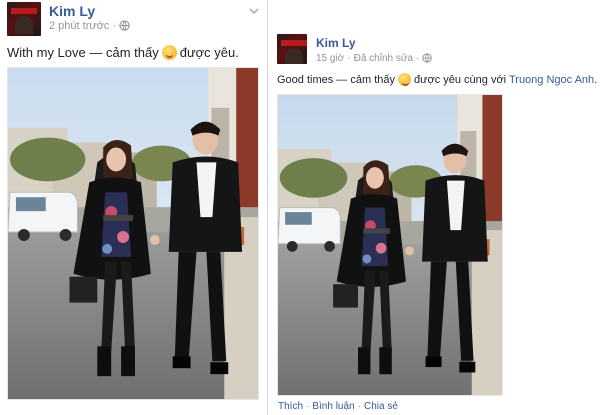  What do you see at coordinates (460, 80) in the screenshot?
I see `feeling-text: được yêu cùng với` at bounding box center [460, 80].